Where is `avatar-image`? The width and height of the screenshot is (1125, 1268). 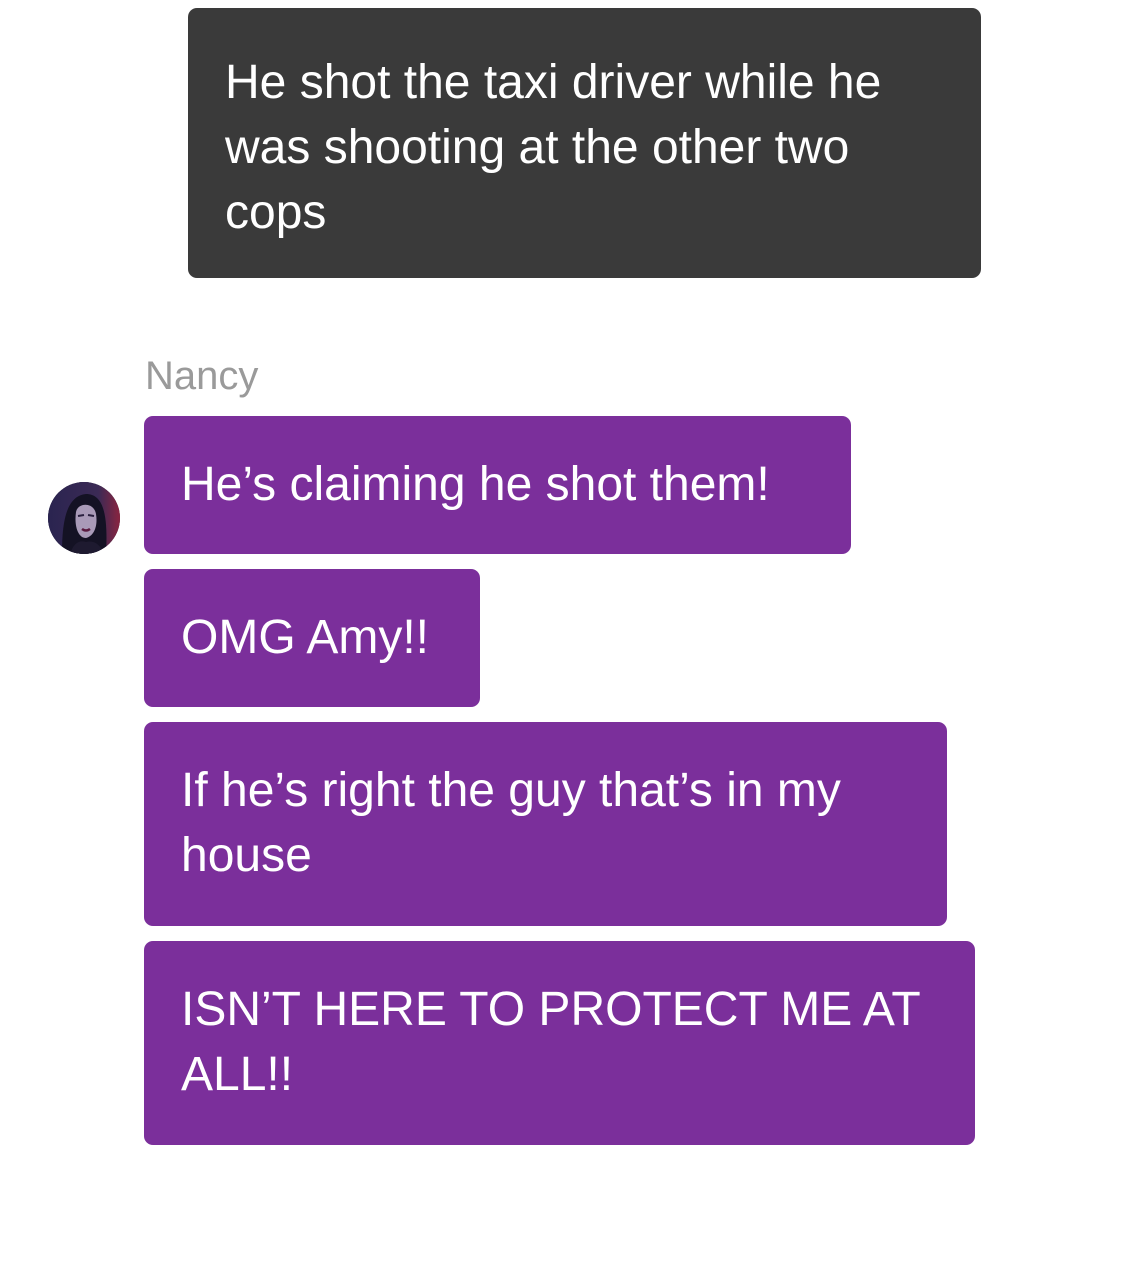 avatar-image is located at coordinates (84, 518).